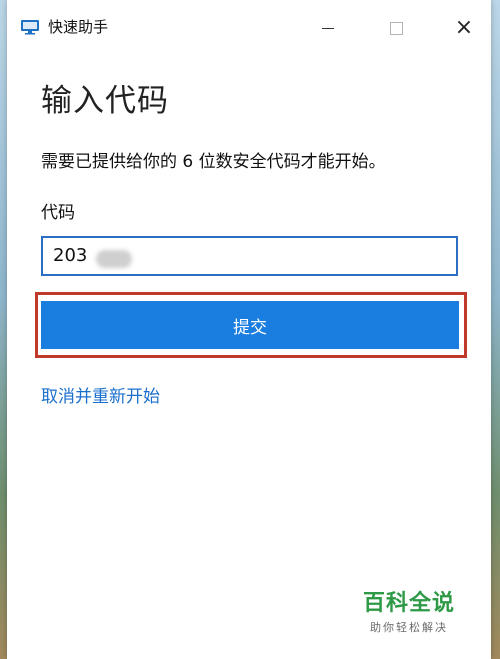 The width and height of the screenshot is (500, 659). I want to click on watermark-title: 百科全说, so click(409, 603).